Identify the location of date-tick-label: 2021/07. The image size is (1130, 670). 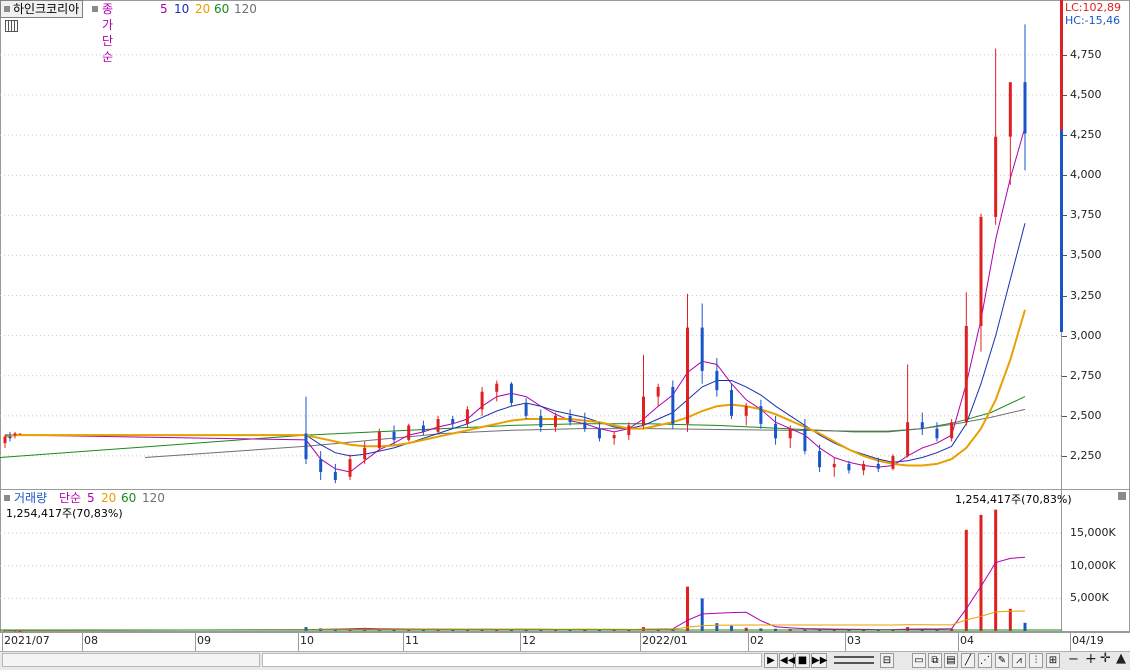
(27, 640).